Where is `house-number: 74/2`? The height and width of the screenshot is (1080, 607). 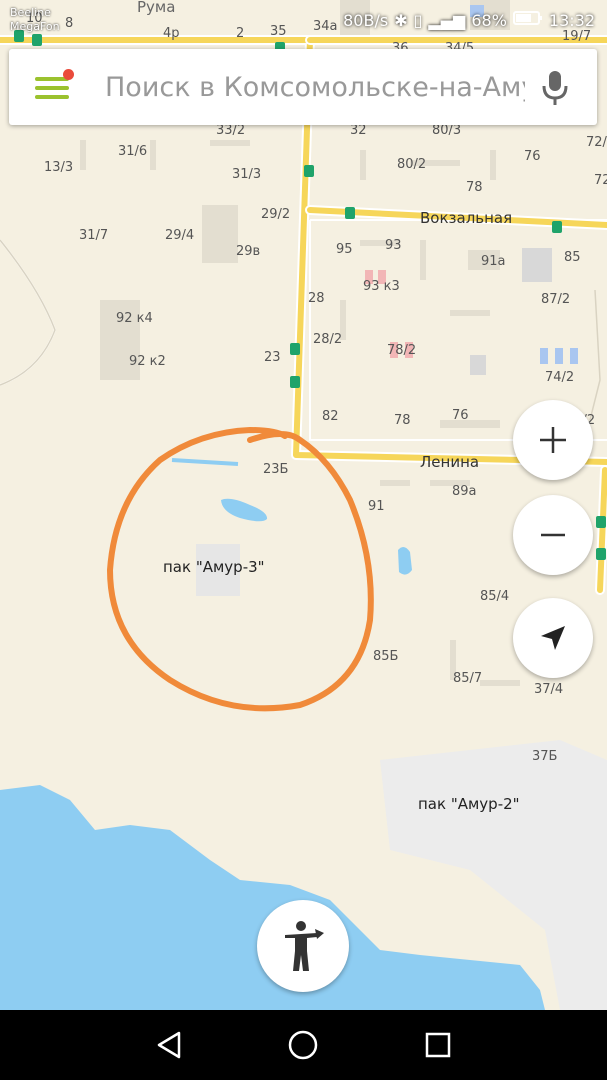 house-number: 74/2 is located at coordinates (560, 377).